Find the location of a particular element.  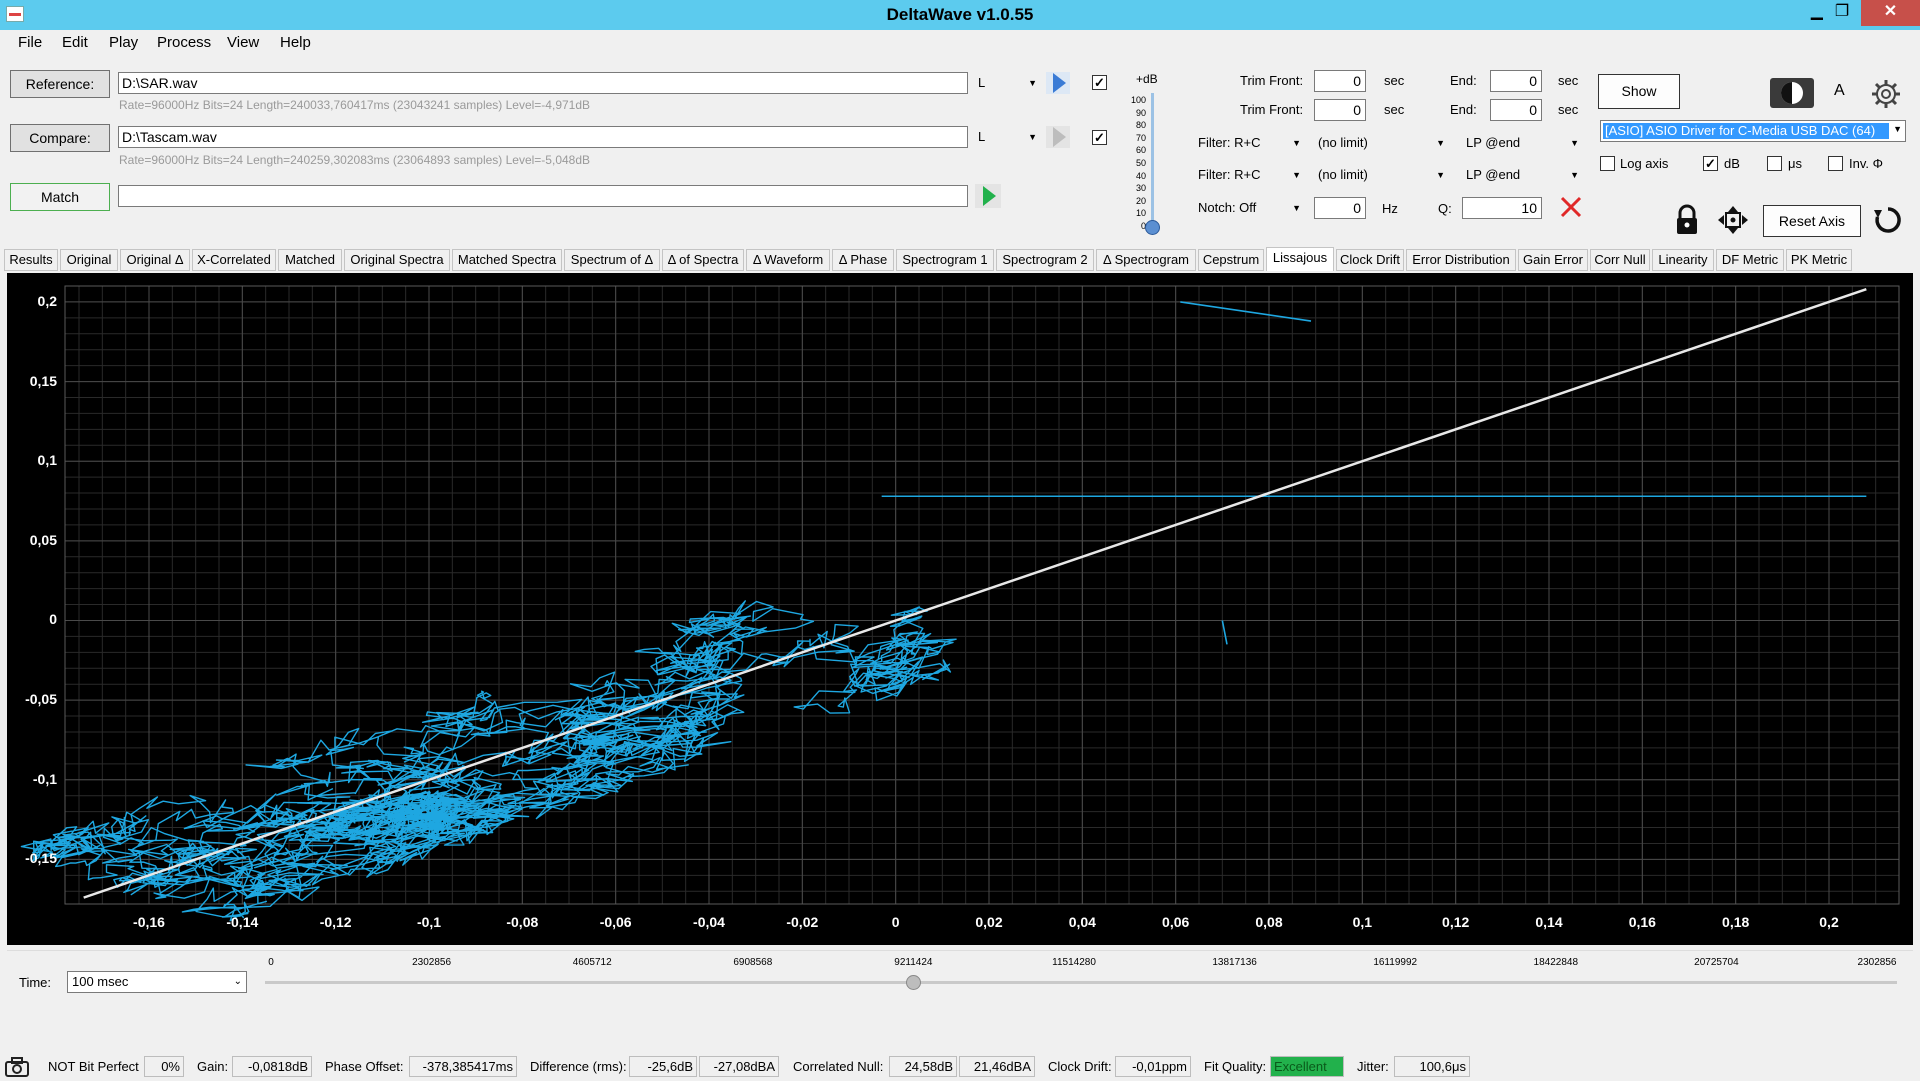

filter-limit-select-2: (no limit) ▼ is located at coordinates (1381, 175).